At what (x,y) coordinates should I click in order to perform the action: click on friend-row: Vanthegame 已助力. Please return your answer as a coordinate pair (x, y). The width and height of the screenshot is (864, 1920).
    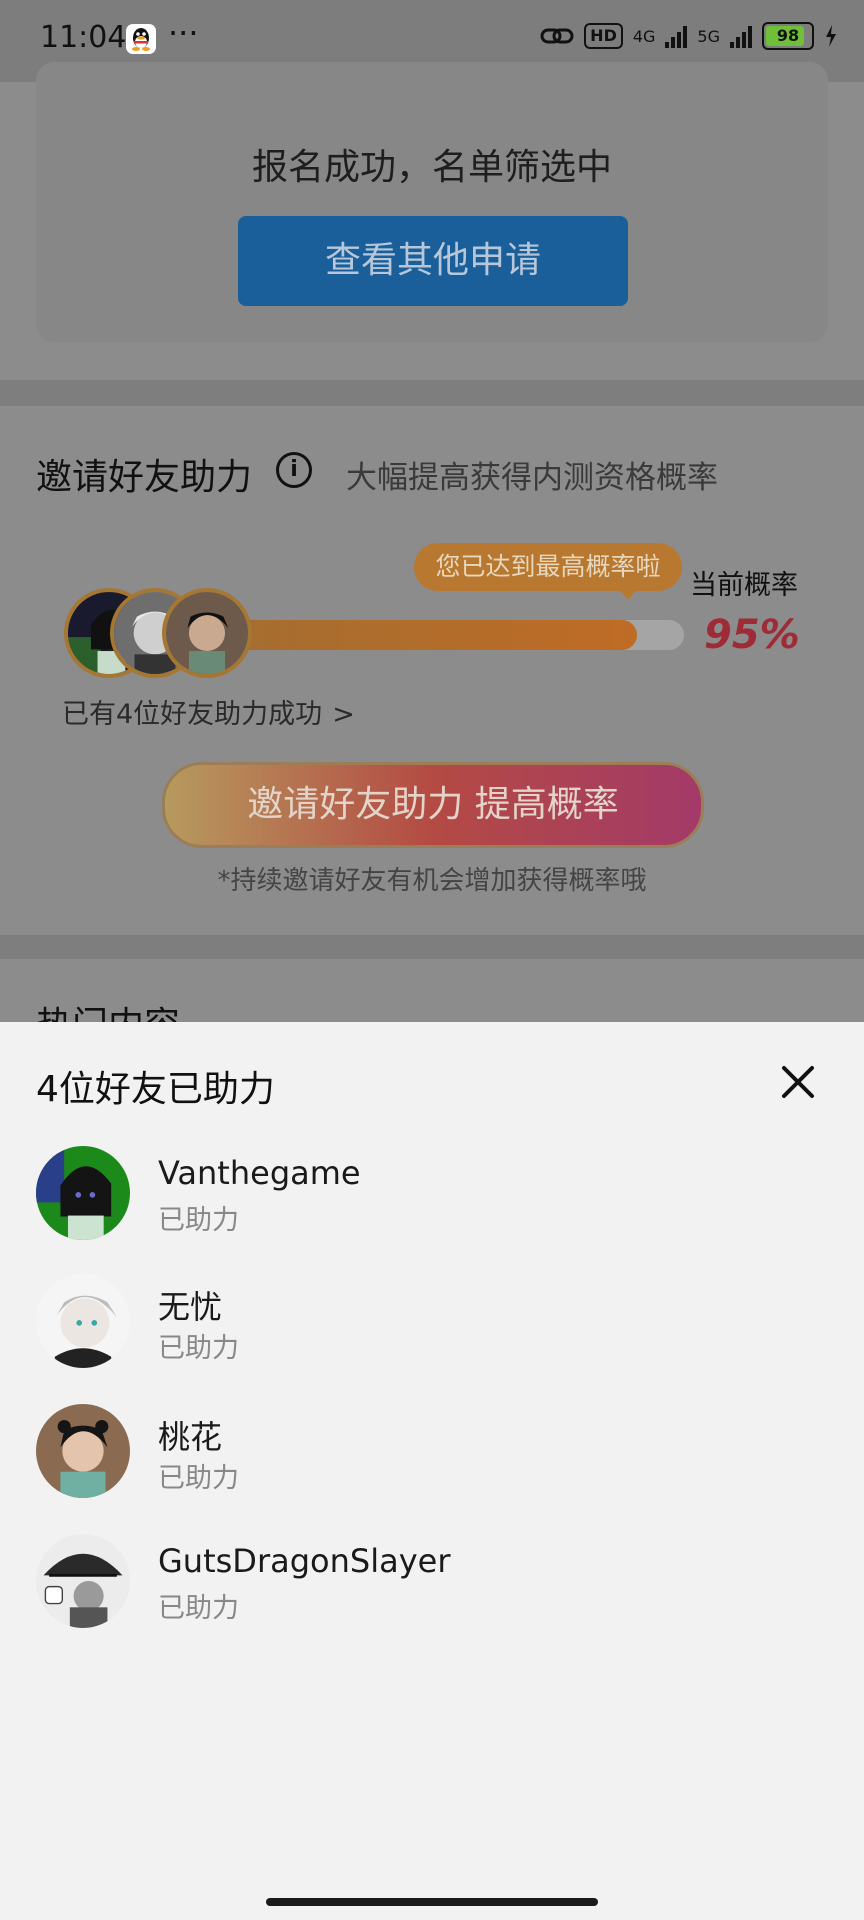
    Looking at the image, I should click on (436, 1196).